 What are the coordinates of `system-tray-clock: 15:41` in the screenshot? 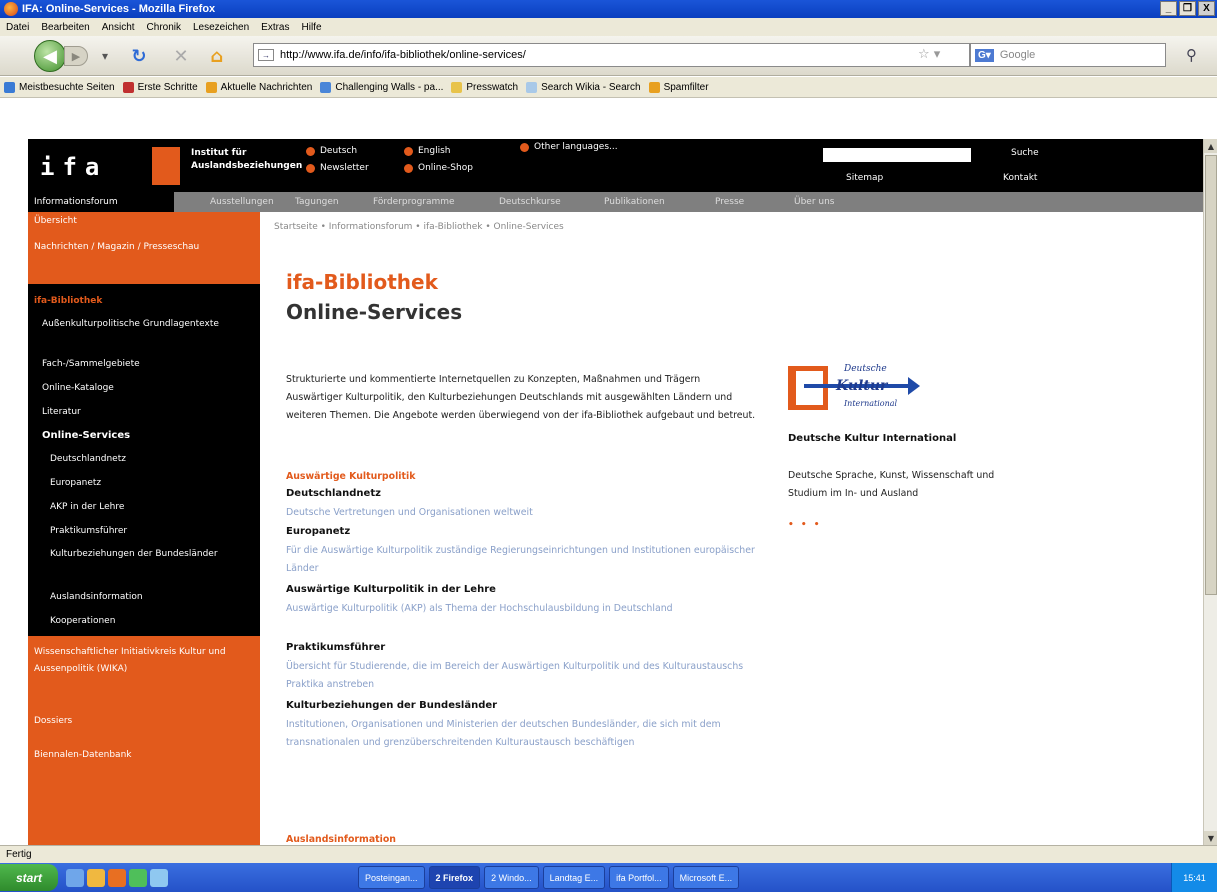 It's located at (1194, 877).